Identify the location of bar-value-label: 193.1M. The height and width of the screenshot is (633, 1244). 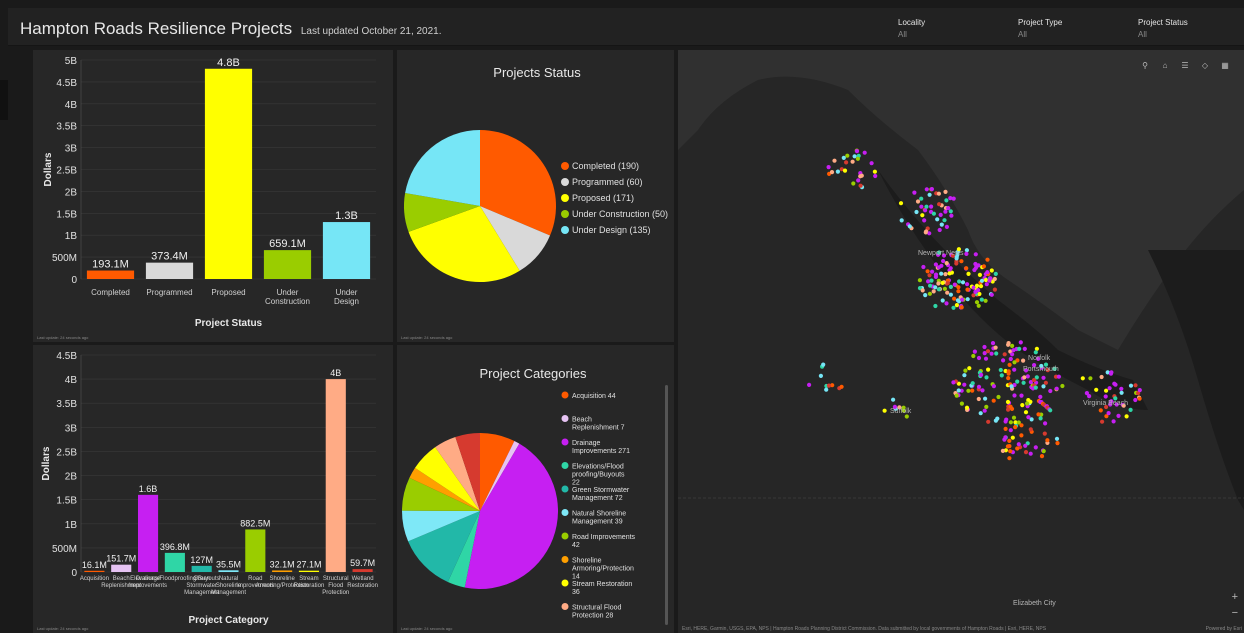
(110, 265).